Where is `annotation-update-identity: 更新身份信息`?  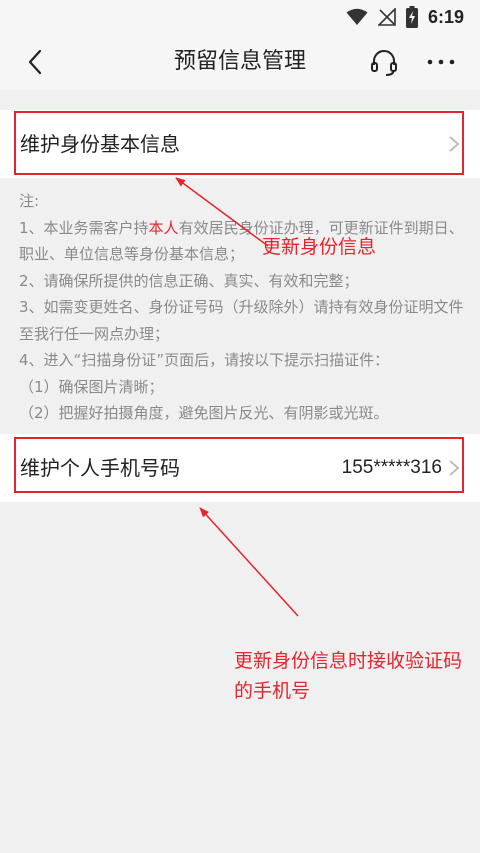 annotation-update-identity: 更新身份信息 is located at coordinates (319, 247).